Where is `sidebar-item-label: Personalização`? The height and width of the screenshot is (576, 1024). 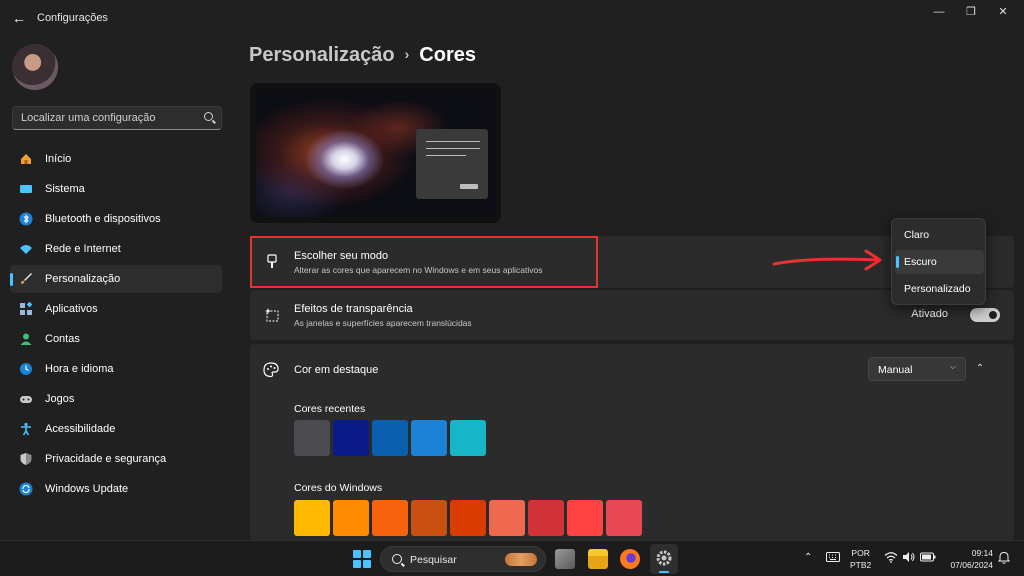 sidebar-item-label: Personalização is located at coordinates (83, 279).